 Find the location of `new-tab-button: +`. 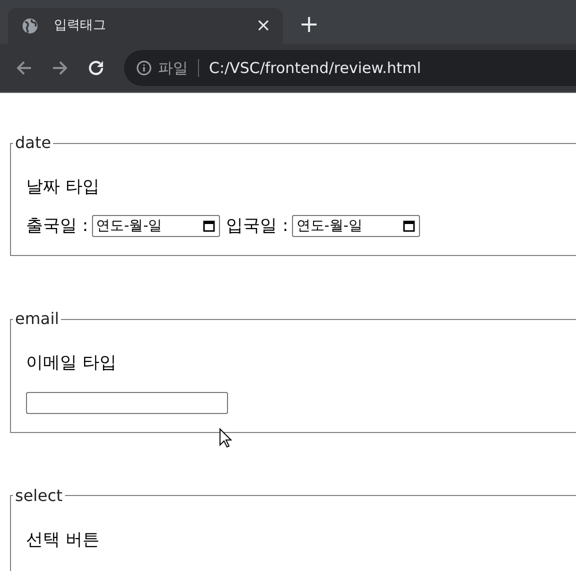

new-tab-button: + is located at coordinates (301, 24).